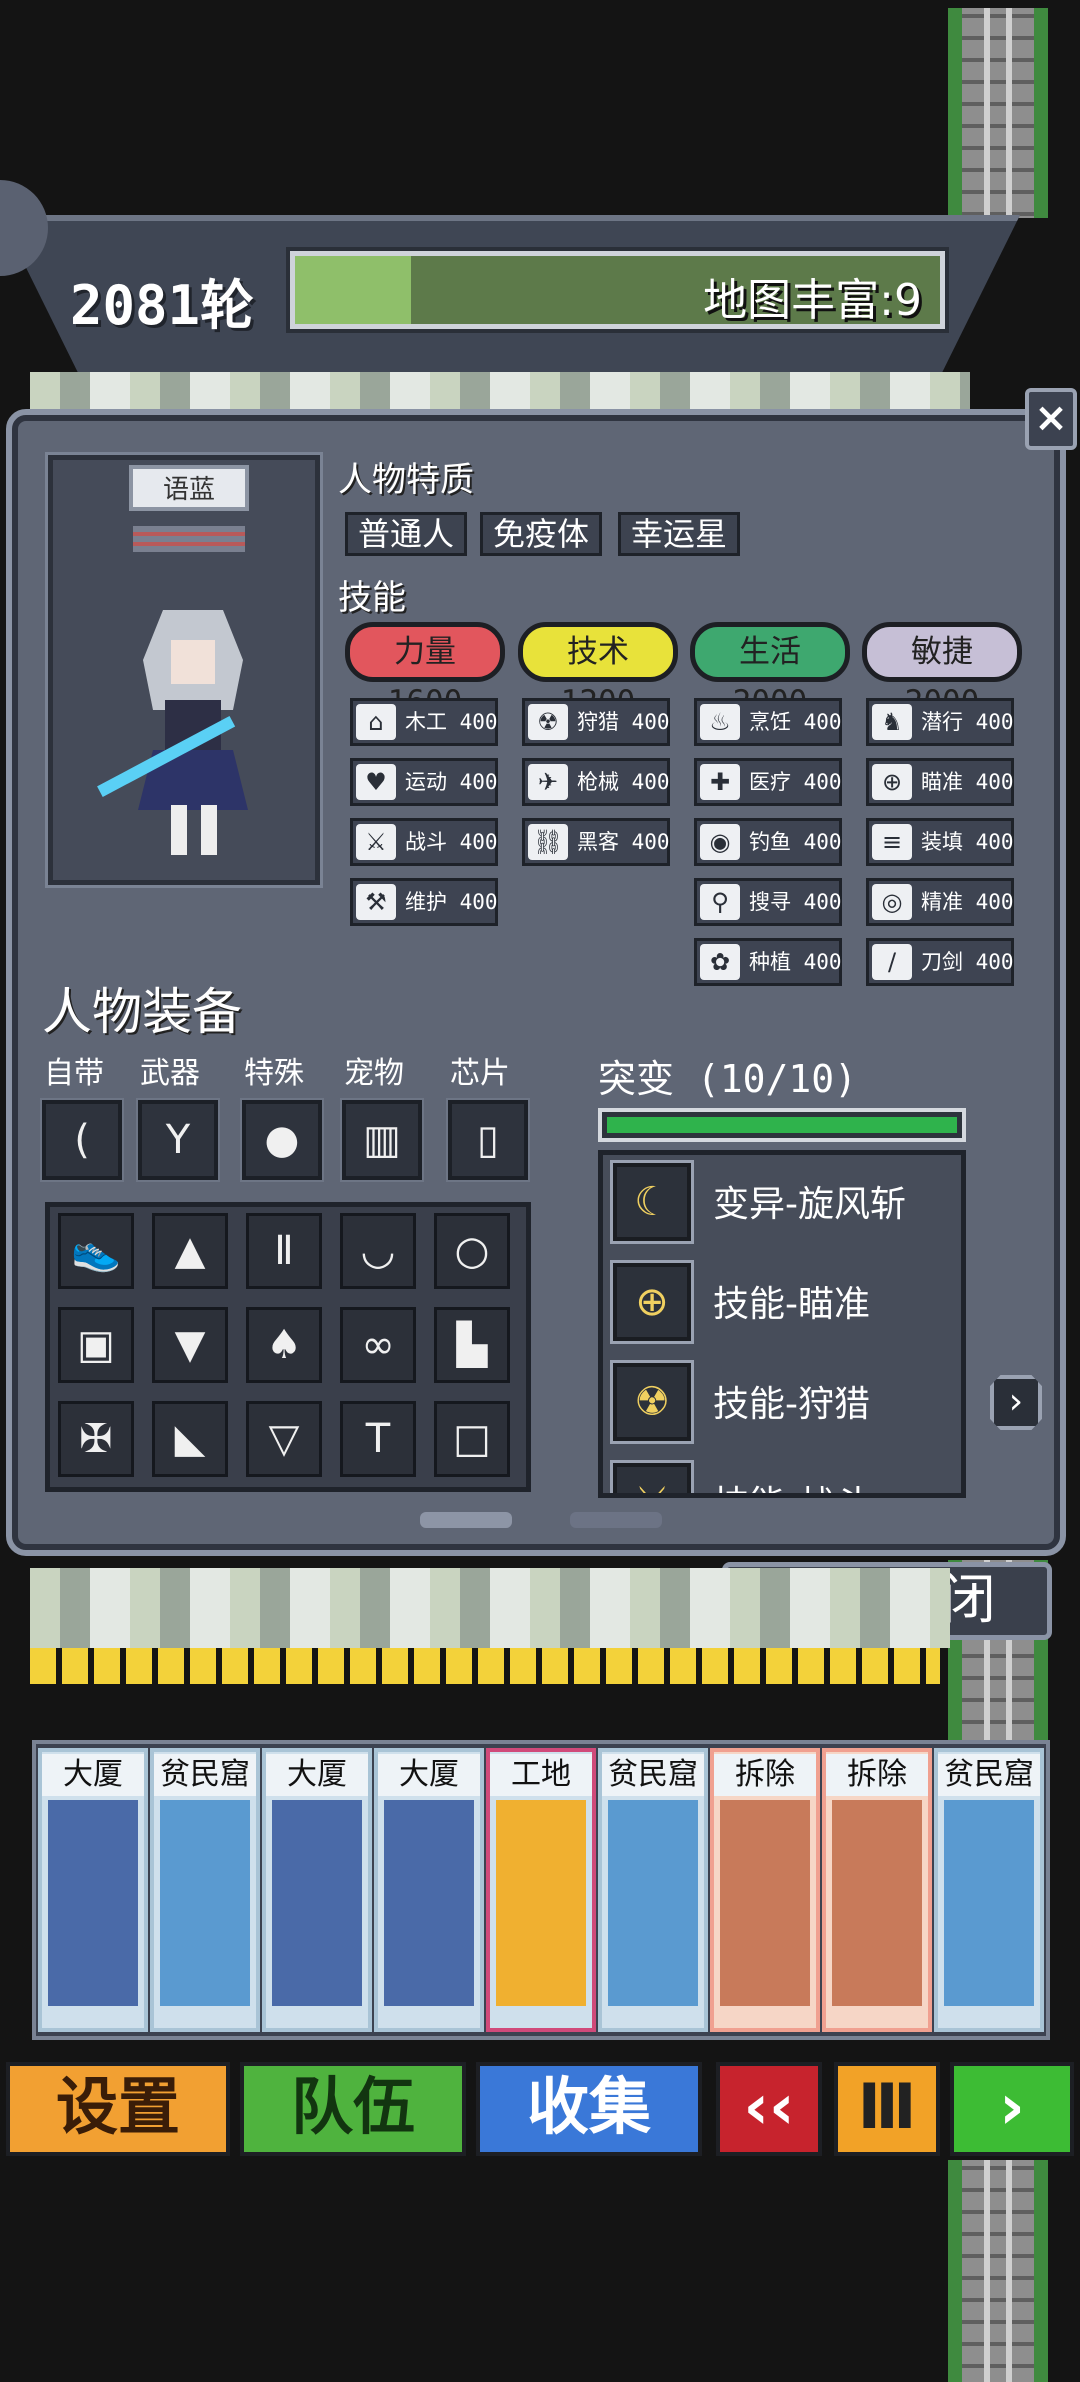  I want to click on fish-icon: ◉, so click(720, 842).